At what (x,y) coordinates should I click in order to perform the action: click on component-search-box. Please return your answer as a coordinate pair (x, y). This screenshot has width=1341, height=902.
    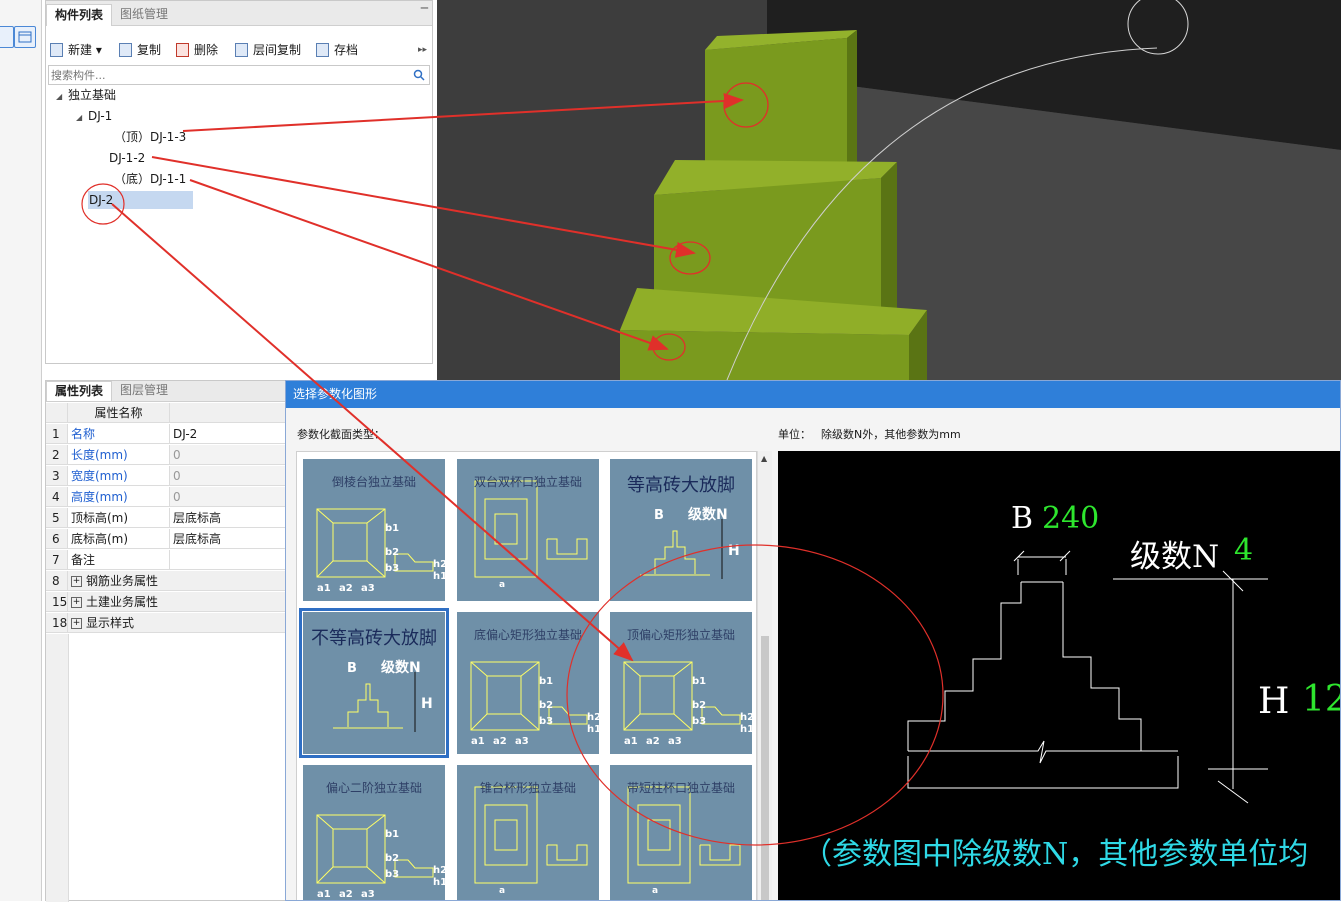
    Looking at the image, I should click on (239, 75).